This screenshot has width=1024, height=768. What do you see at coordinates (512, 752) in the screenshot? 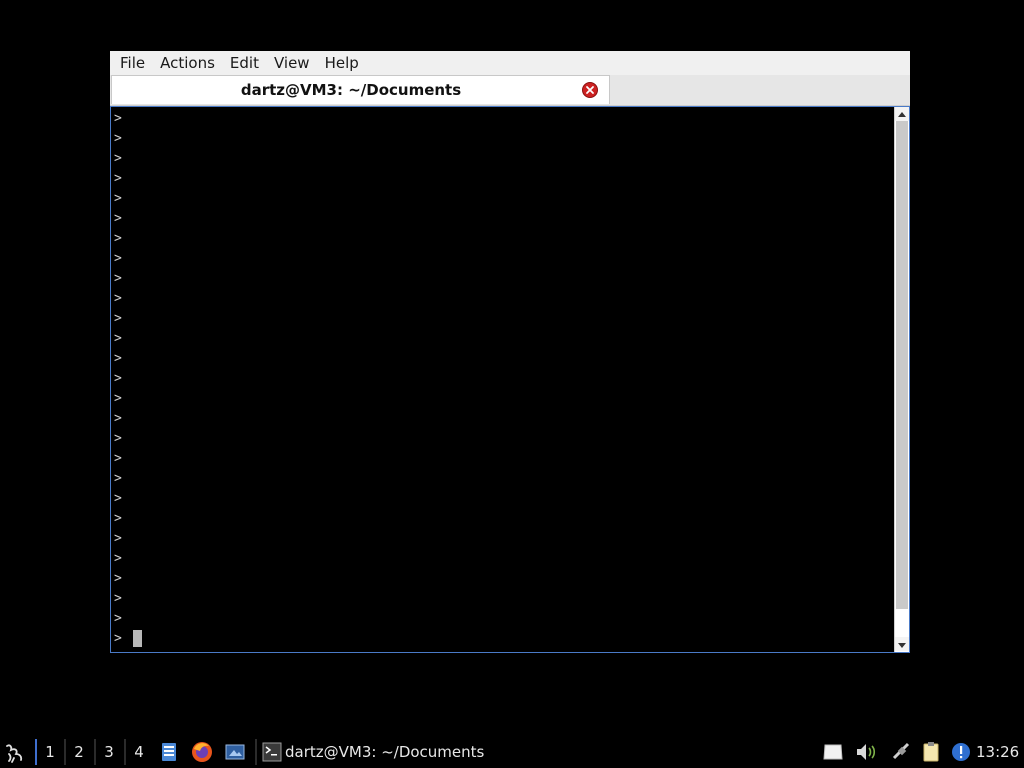
I see `taskbar: 1 2 3 4 dartz@VM3: ~/Documents 13:26` at bounding box center [512, 752].